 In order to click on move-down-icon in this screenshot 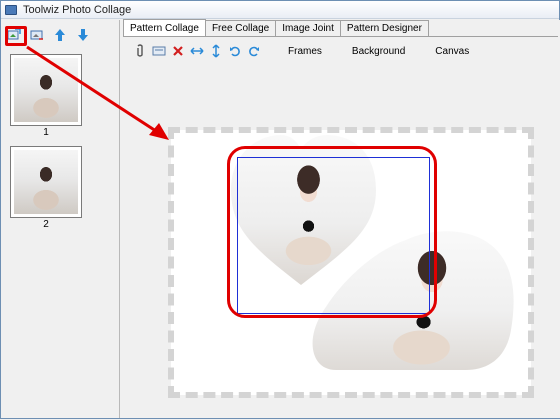, I will do `click(83, 35)`.